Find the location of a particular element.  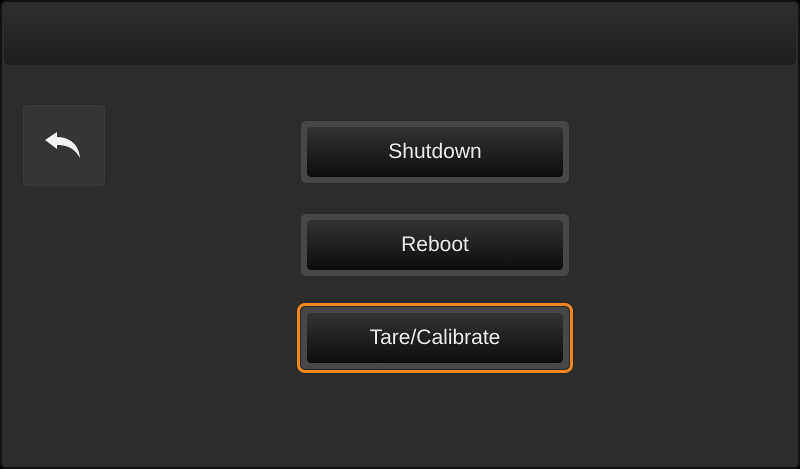

menu-button: Reboot is located at coordinates (435, 245).